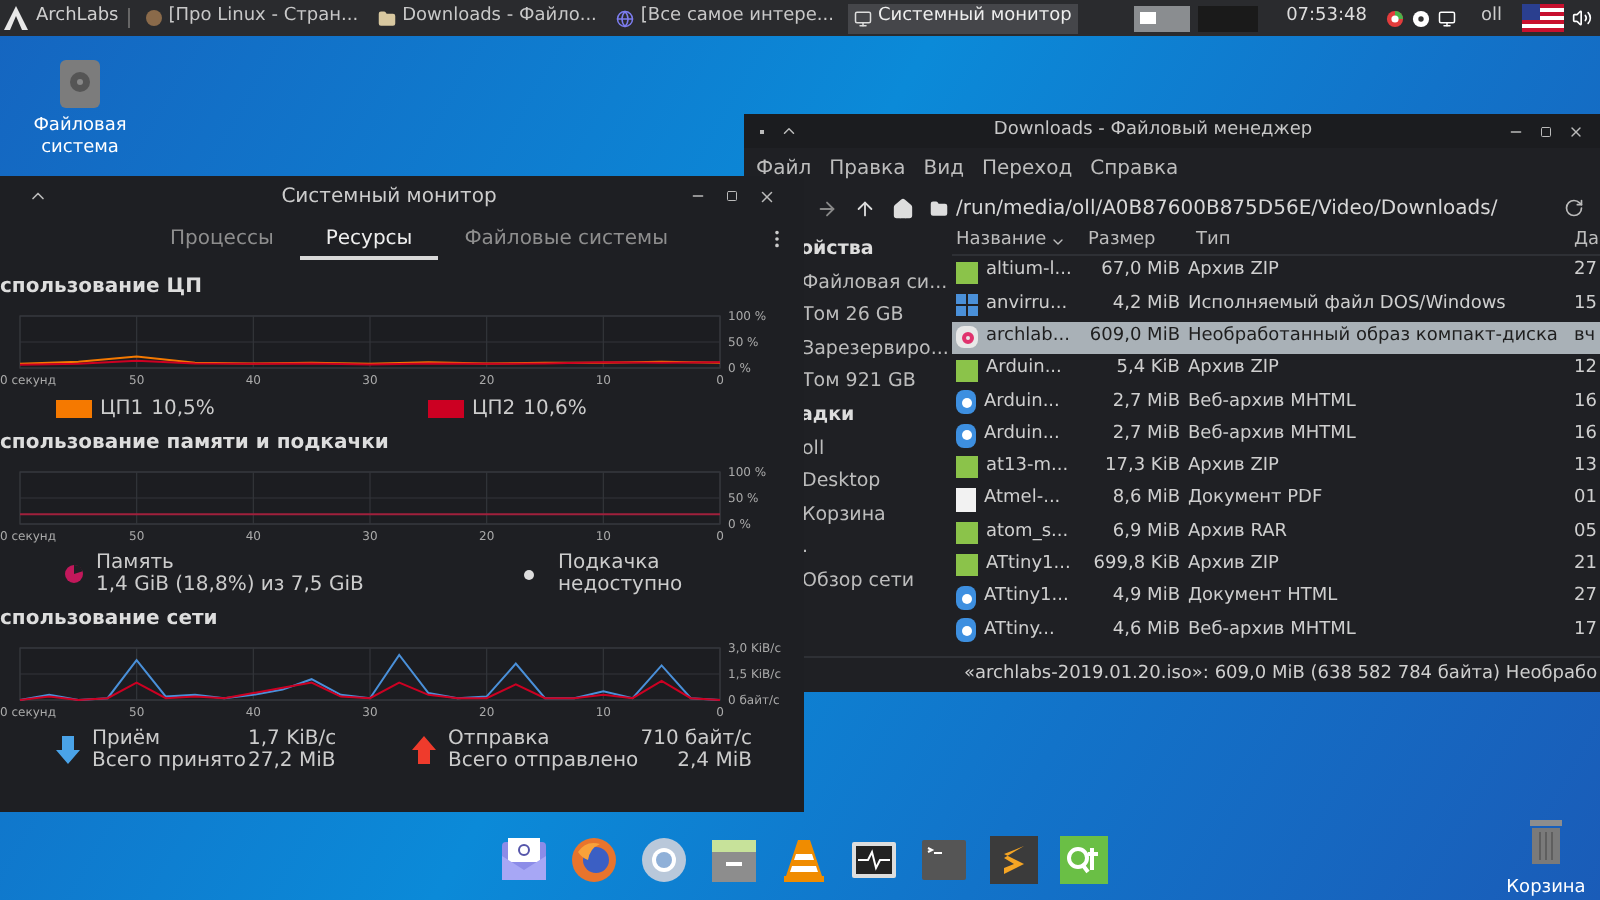 This screenshot has height=900, width=1600. I want to click on send-total-label: Всего отправлено, so click(540, 761).